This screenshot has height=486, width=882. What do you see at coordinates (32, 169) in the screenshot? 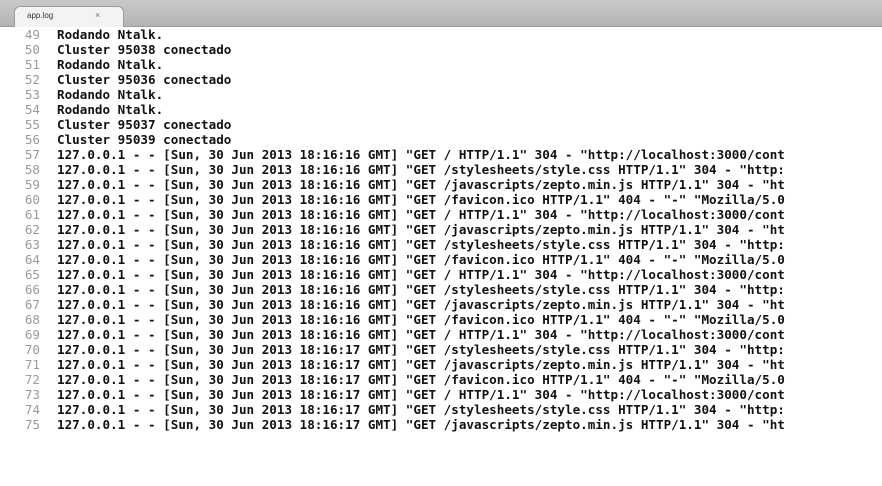
I see `line-number: 58` at bounding box center [32, 169].